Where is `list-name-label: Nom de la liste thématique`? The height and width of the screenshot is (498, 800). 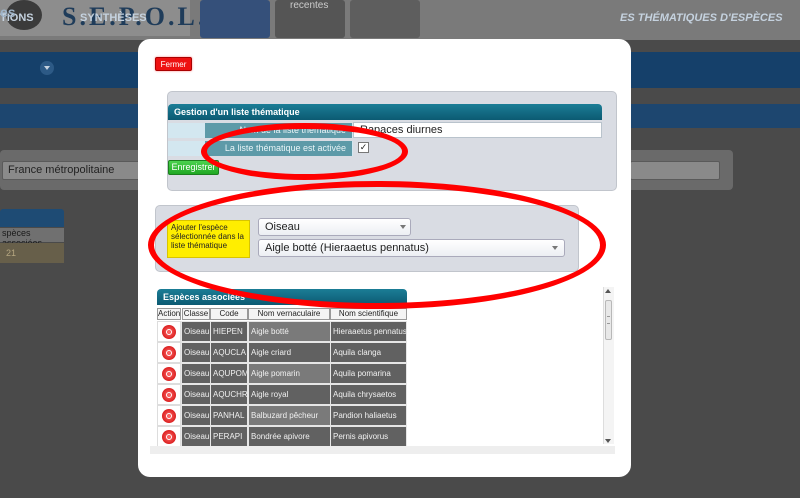 list-name-label: Nom de la liste thématique is located at coordinates (278, 130).